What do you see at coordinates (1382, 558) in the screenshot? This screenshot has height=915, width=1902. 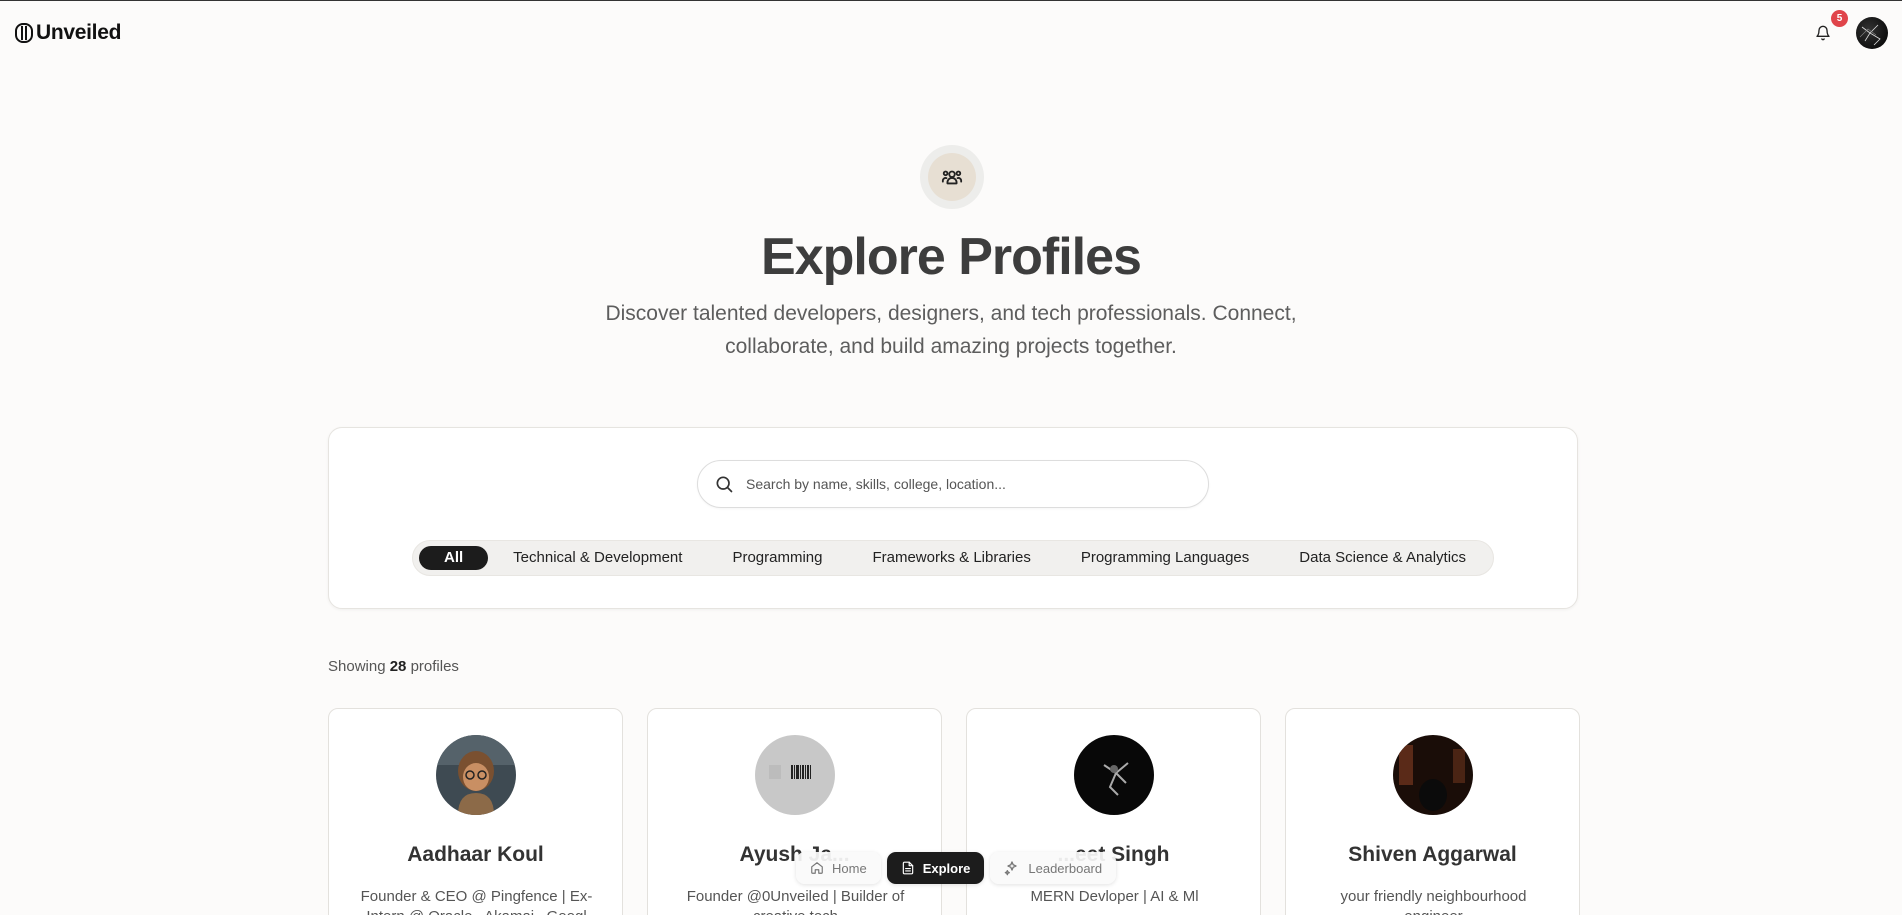 I see `filter-data-science-analytics: Data Science & Analytics` at bounding box center [1382, 558].